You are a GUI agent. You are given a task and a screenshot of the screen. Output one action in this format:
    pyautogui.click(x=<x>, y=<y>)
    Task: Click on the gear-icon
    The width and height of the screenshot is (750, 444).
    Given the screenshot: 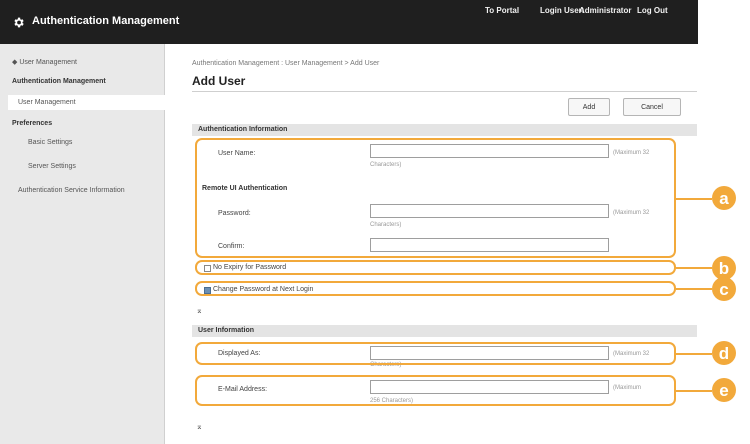 What is the action you would take?
    pyautogui.click(x=19, y=22)
    